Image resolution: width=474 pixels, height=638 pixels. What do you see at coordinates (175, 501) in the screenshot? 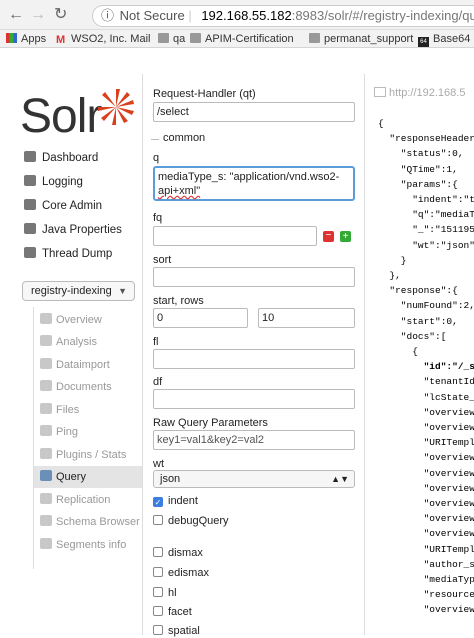
I see `indent-checkbox: ✓ indent` at bounding box center [175, 501].